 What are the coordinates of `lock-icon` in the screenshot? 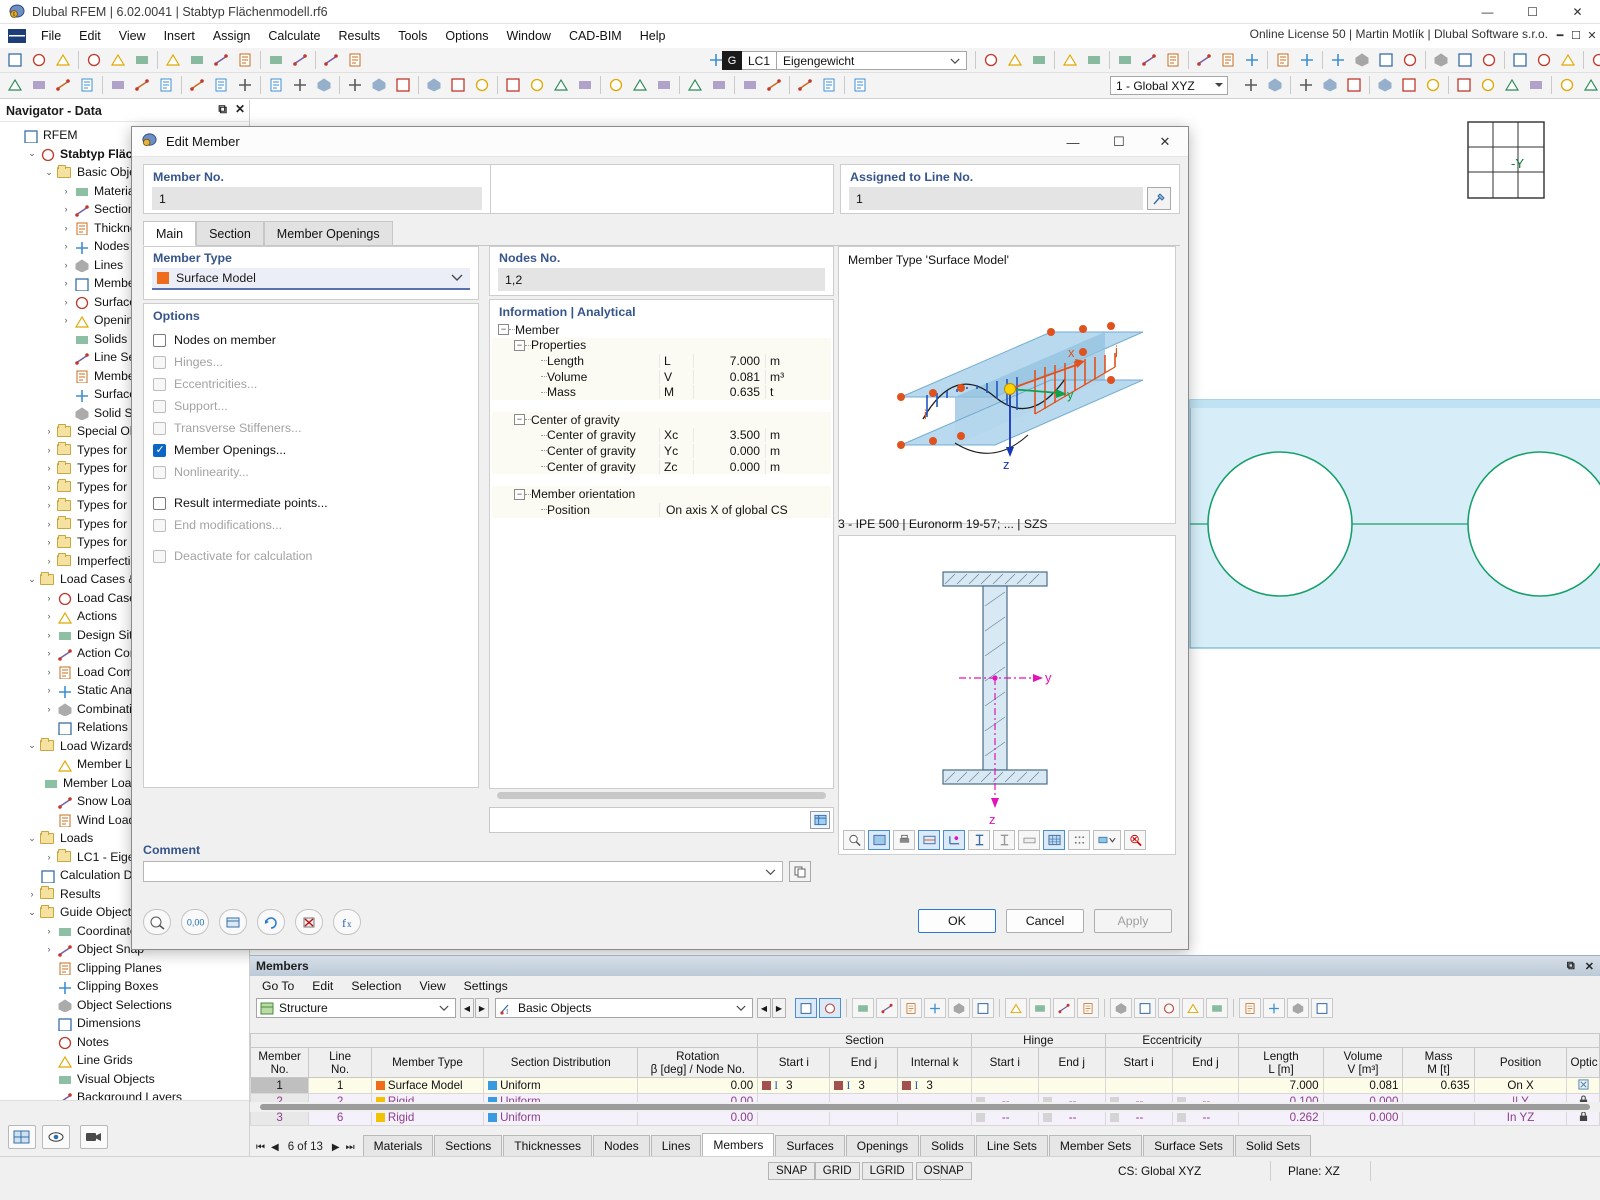 It's located at (1583, 1116).